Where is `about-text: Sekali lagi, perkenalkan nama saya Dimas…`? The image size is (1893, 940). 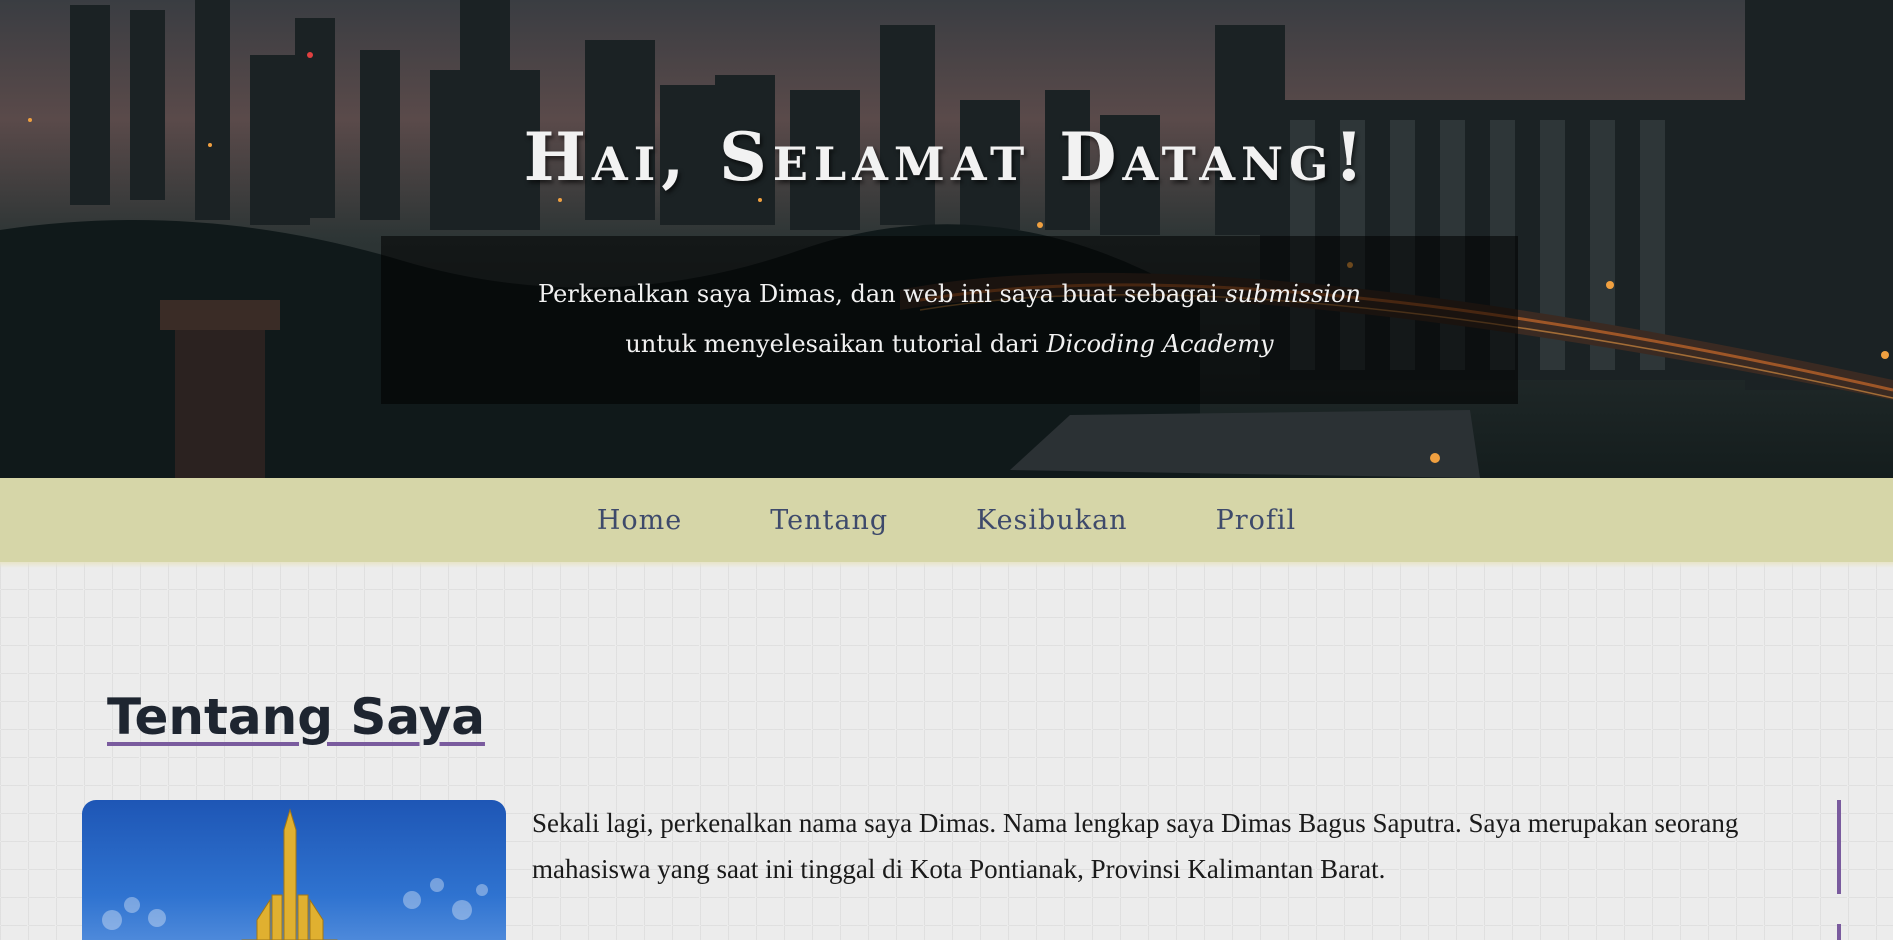
about-text: Sekali lagi, perkenalkan nama saya Dimas… is located at coordinates (1162, 855).